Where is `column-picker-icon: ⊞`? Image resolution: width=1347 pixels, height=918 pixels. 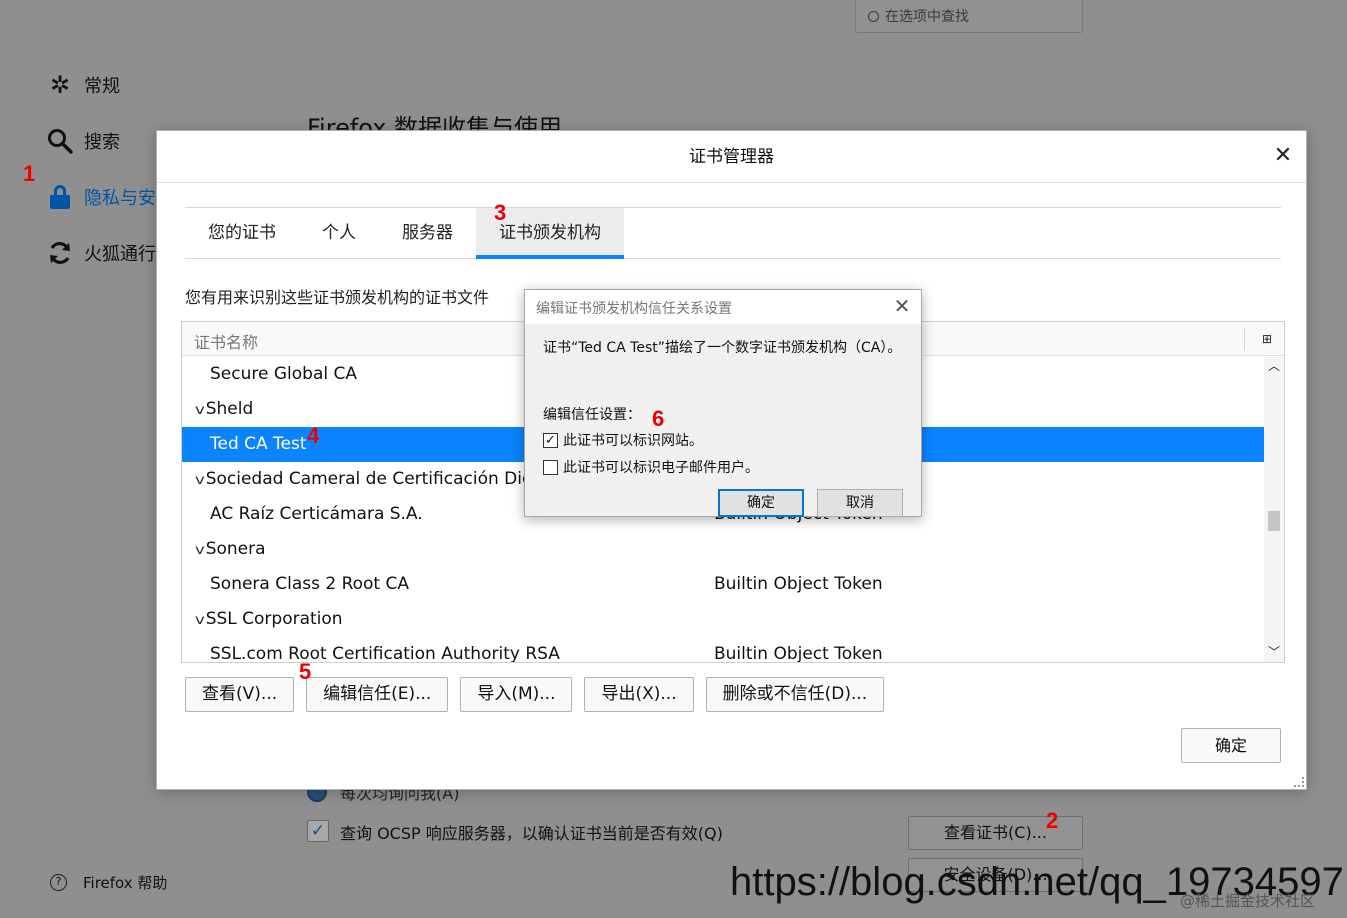
column-picker-icon: ⊞ is located at coordinates (1258, 339).